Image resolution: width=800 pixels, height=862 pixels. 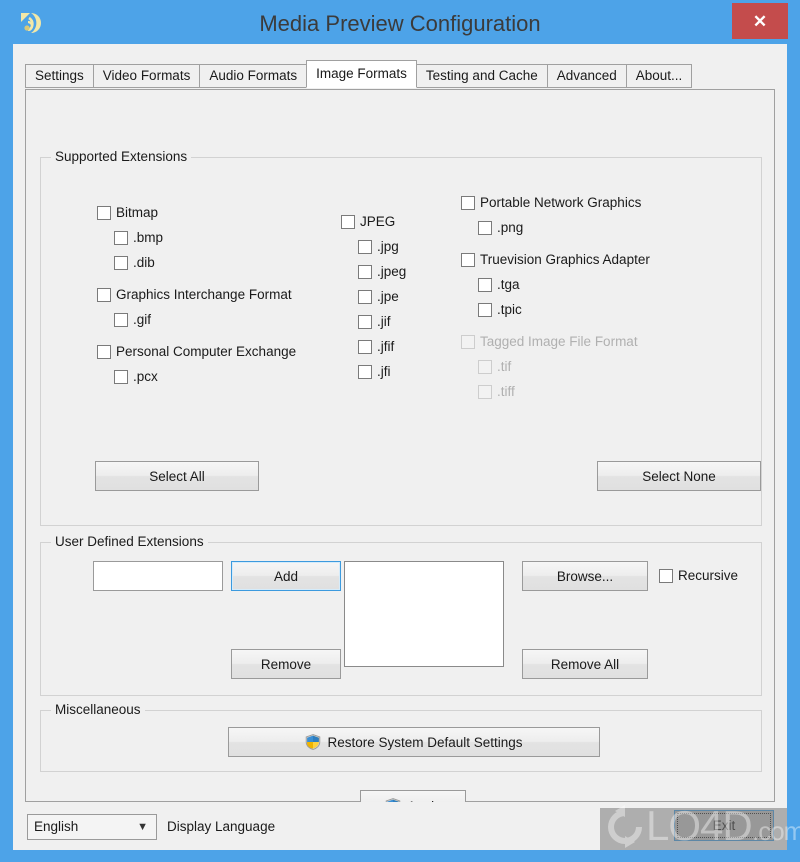 I want to click on tab-video-formats: Video Formats, so click(x=146, y=76).